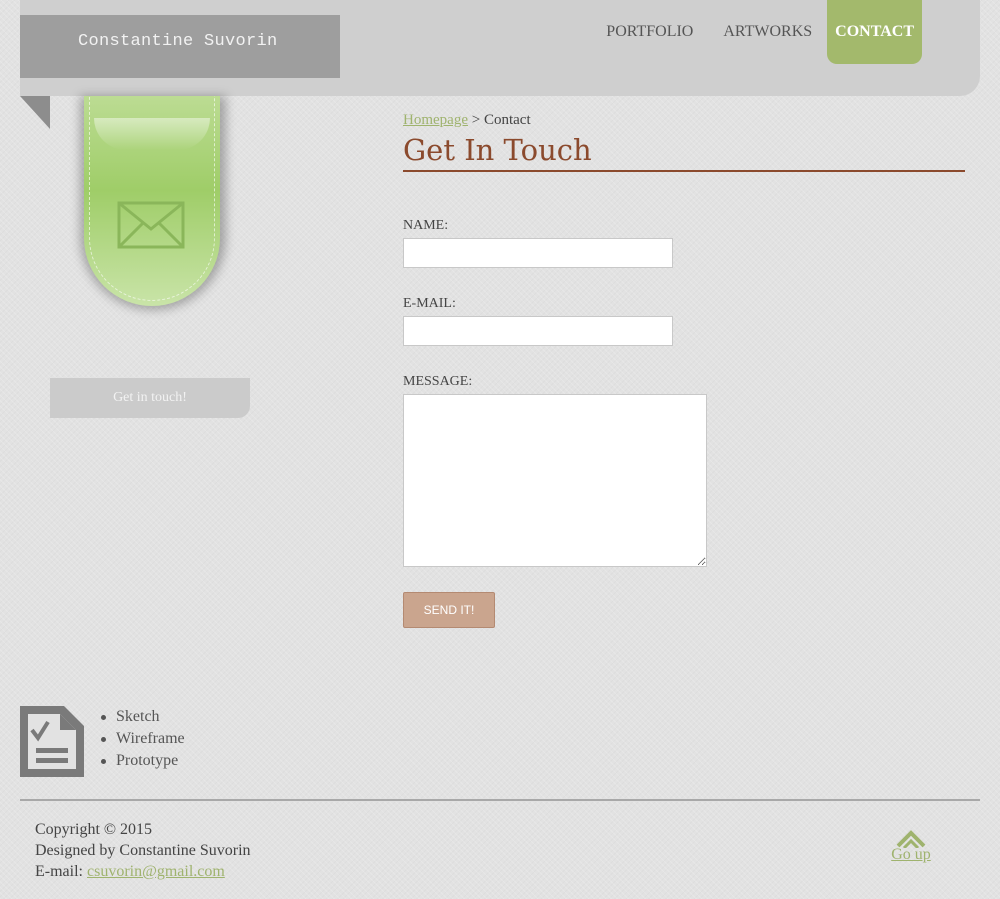  What do you see at coordinates (429, 303) in the screenshot?
I see `email-label: E-MAIL:` at bounding box center [429, 303].